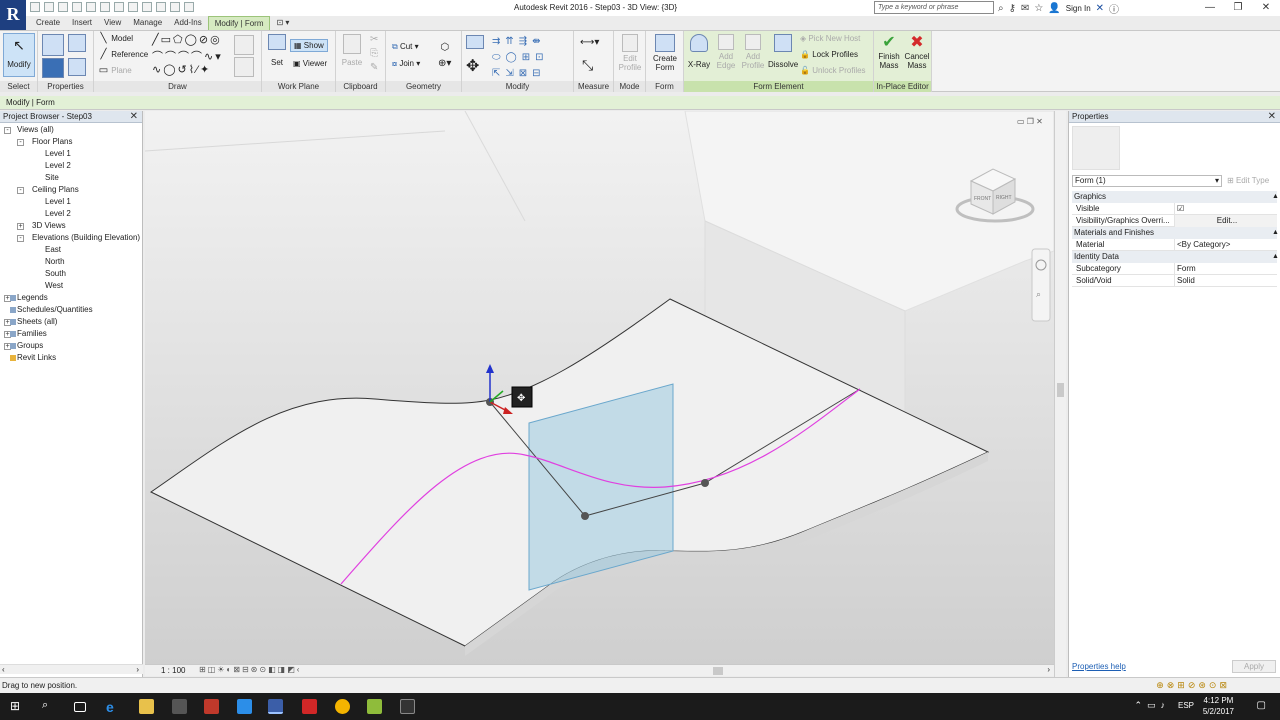  Describe the element at coordinates (589, 42) in the screenshot. I see `measure-icon: ⟷▾` at that location.